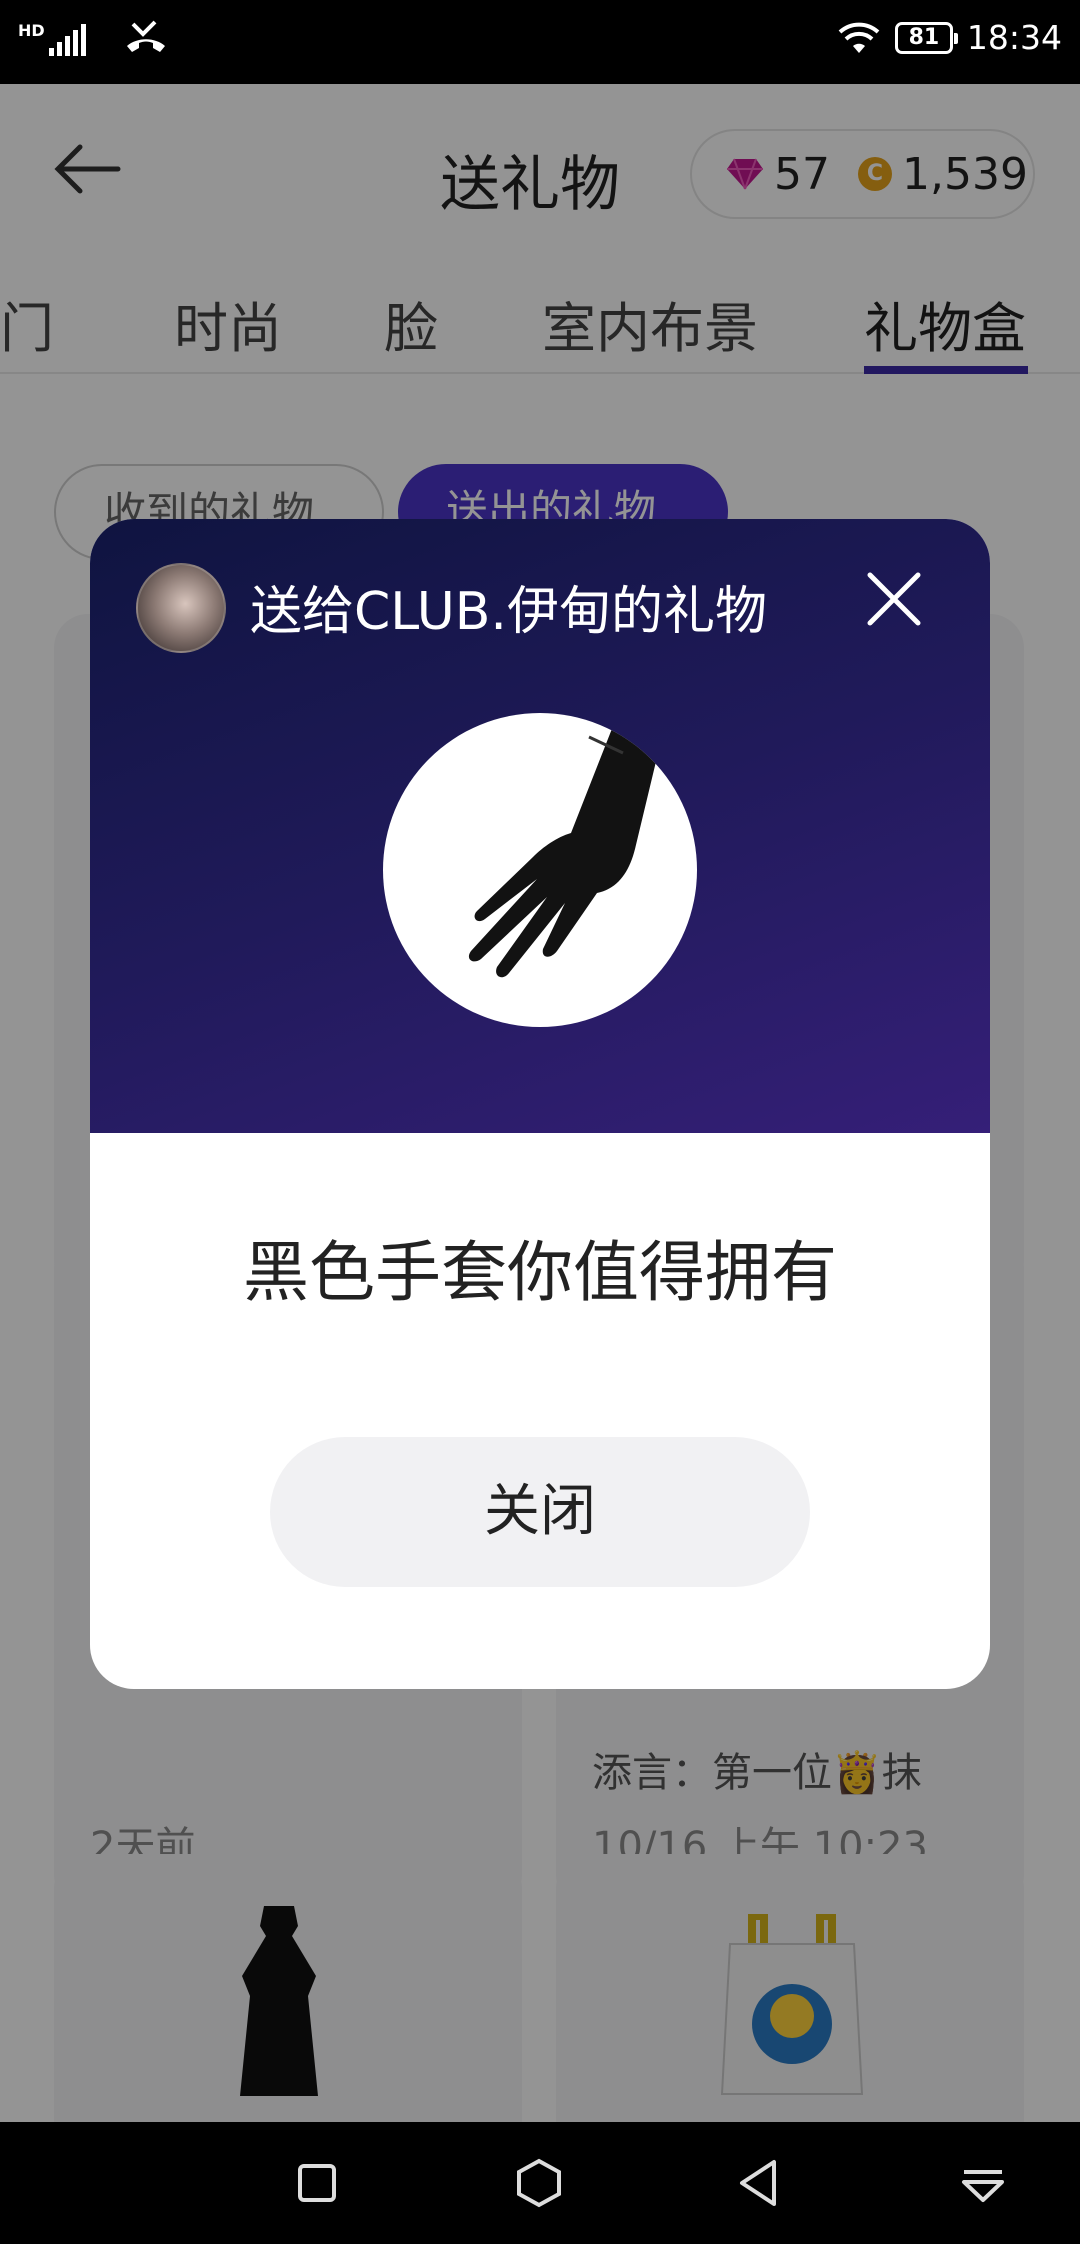 This screenshot has width=1080, height=2244. Describe the element at coordinates (983, 2183) in the screenshot. I see `notification-shade-icon` at that location.